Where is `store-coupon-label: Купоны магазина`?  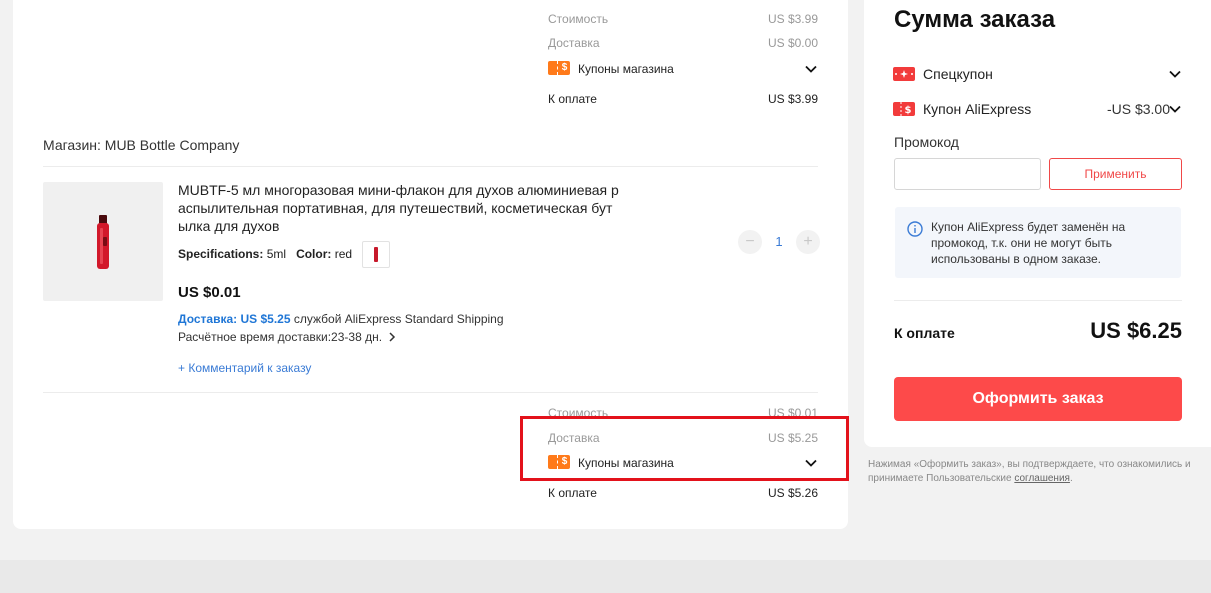
store-coupon-label: Купоны магазина is located at coordinates (626, 69).